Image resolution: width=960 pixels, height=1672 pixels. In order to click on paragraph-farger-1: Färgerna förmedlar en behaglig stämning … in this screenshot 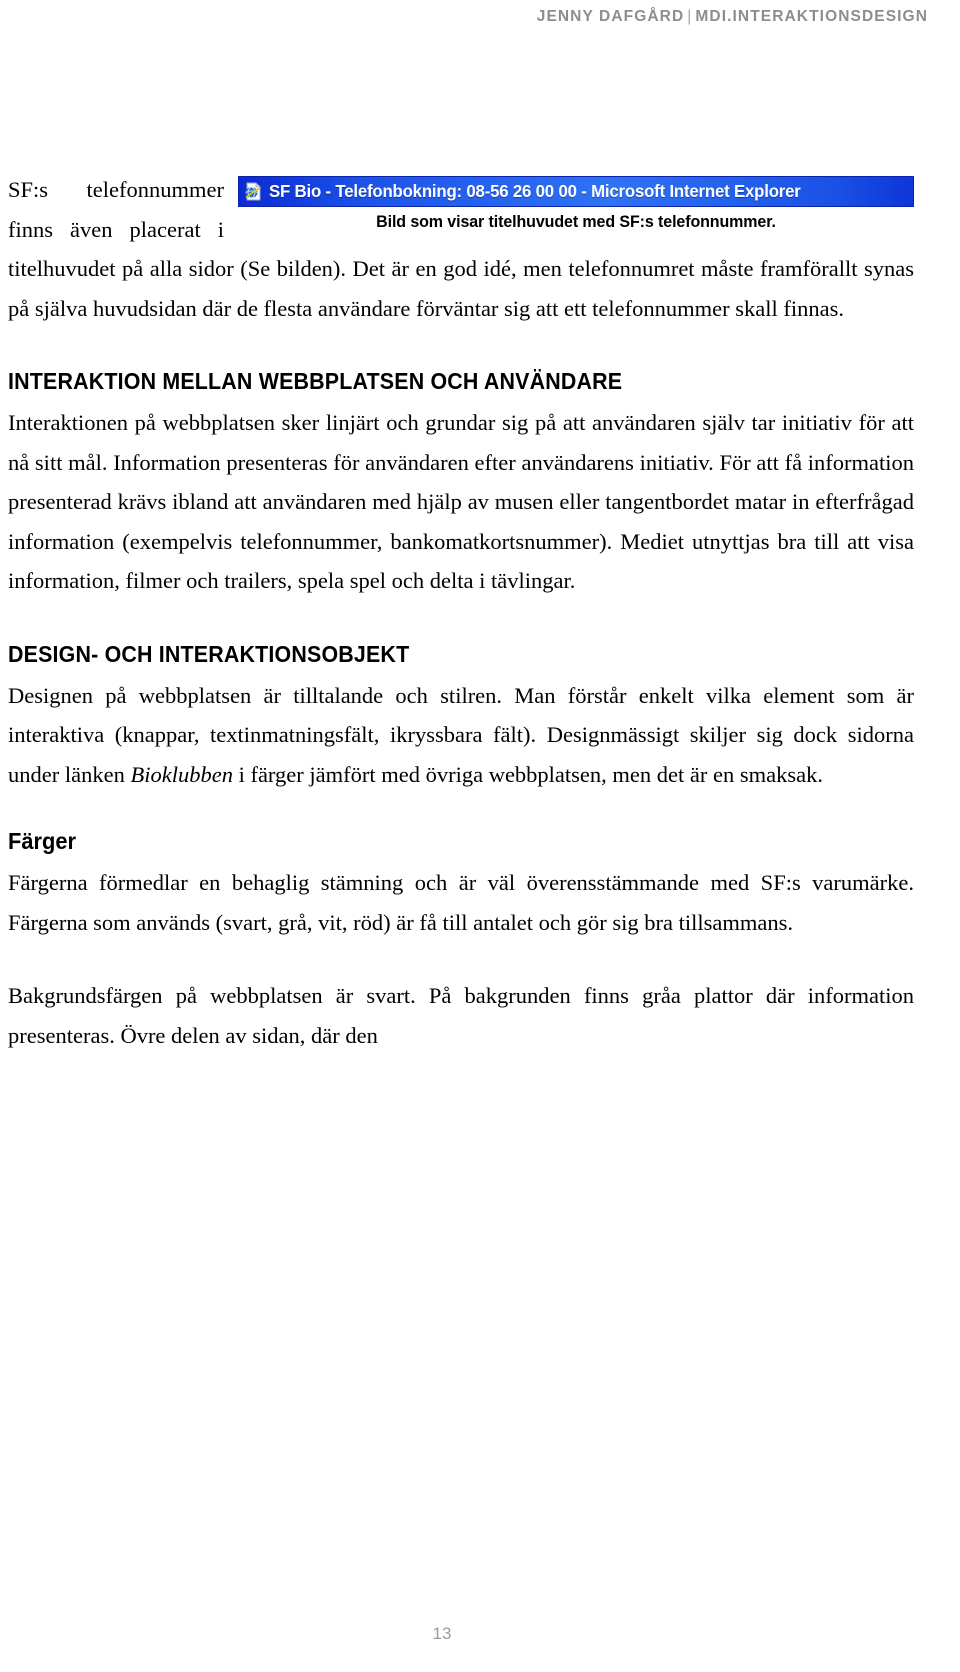, I will do `click(461, 902)`.